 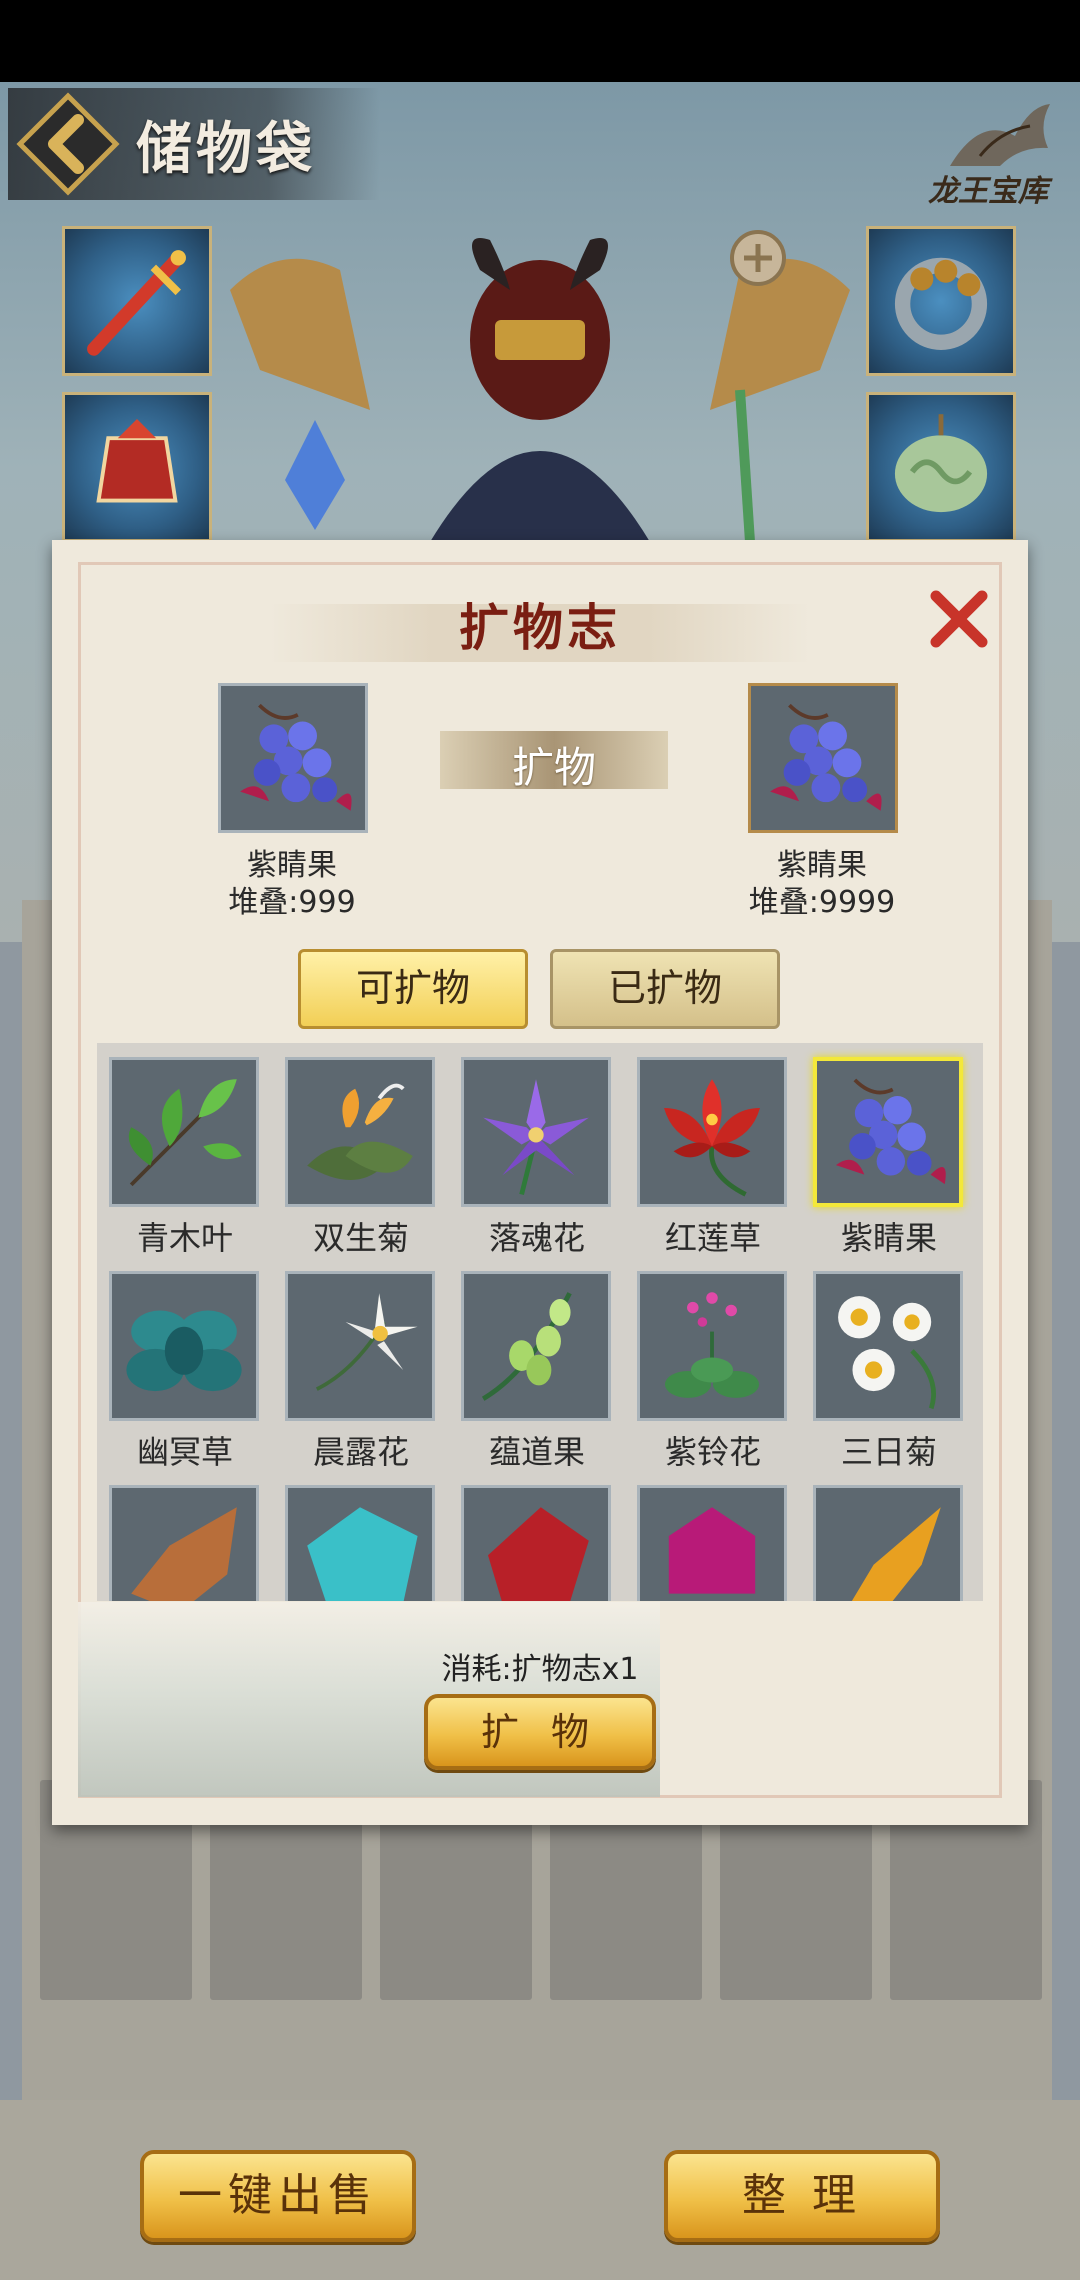 What do you see at coordinates (1000, 135) in the screenshot?
I see `dragon-logo-icon` at bounding box center [1000, 135].